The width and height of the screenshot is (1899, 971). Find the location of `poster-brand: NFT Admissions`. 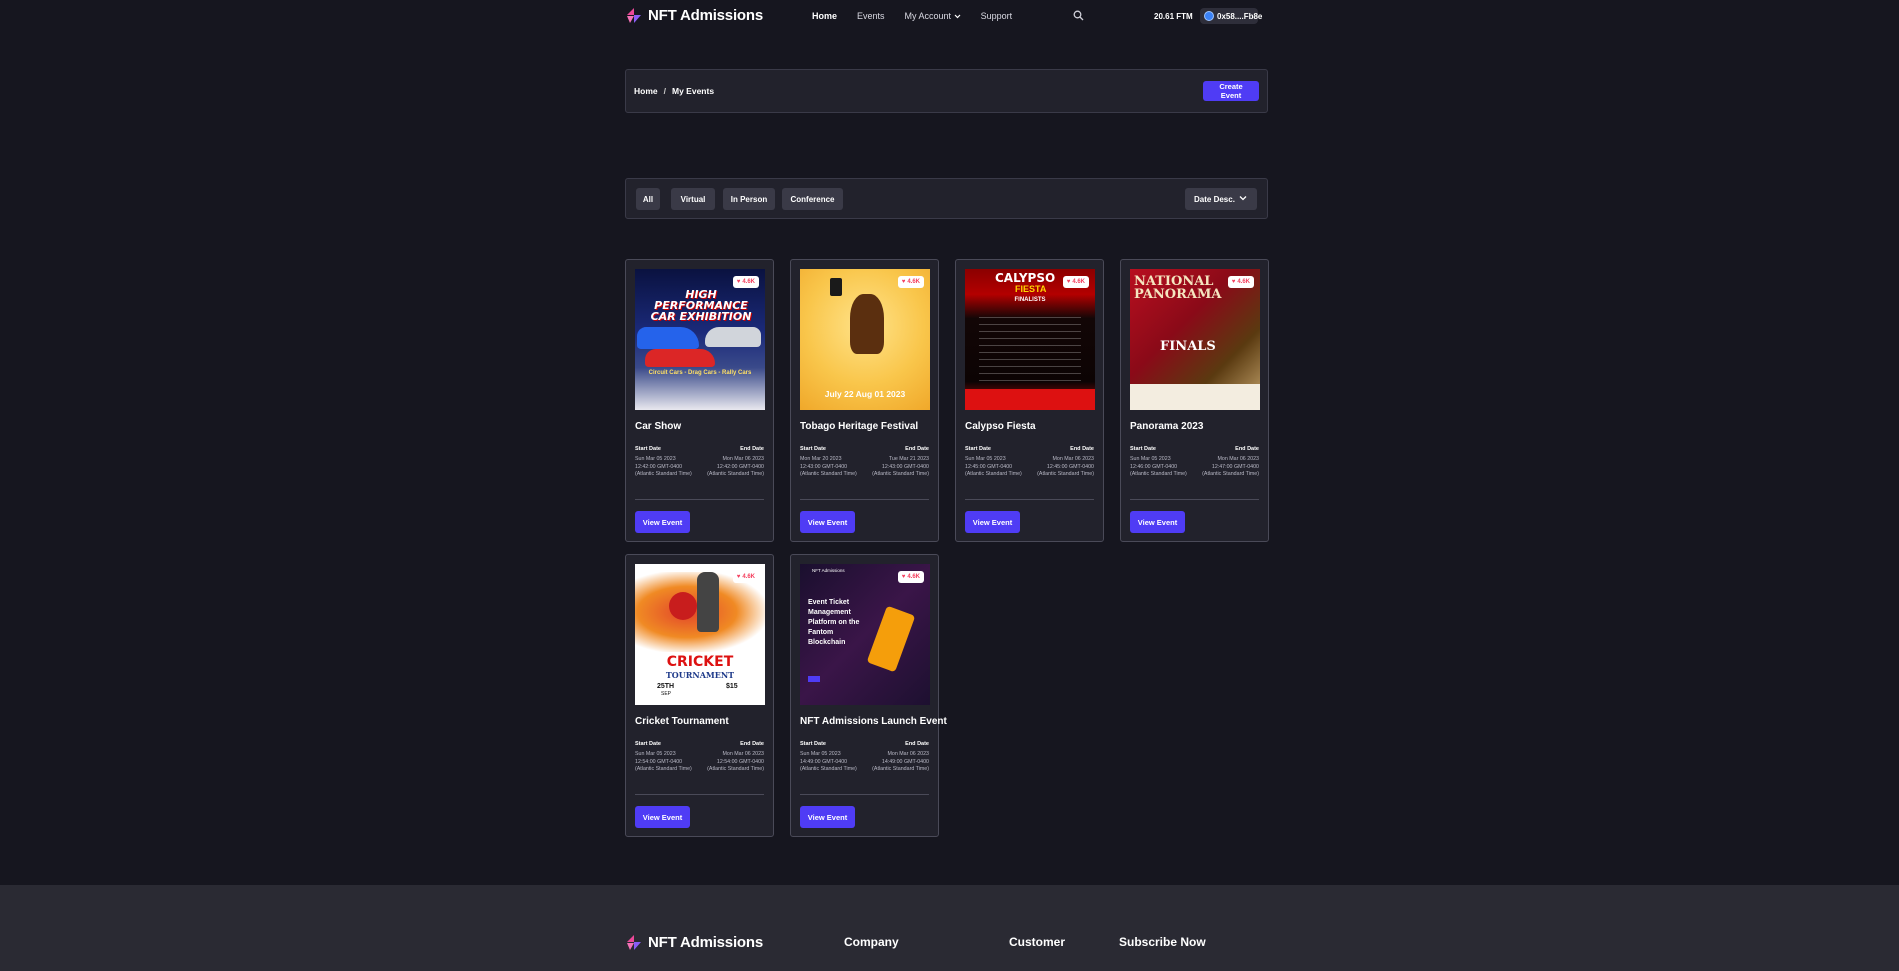

poster-brand: NFT Admissions is located at coordinates (828, 570).